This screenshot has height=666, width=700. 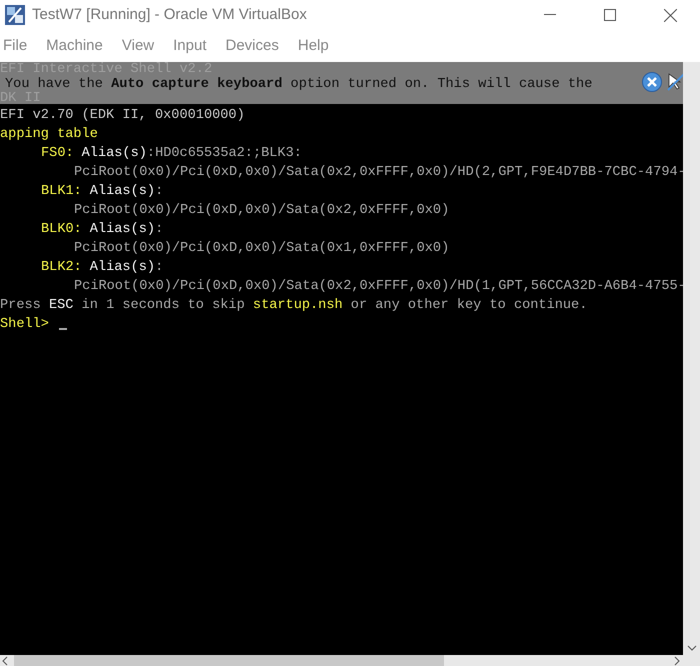 I want to click on shell-prompt: Shell>, so click(x=24, y=325).